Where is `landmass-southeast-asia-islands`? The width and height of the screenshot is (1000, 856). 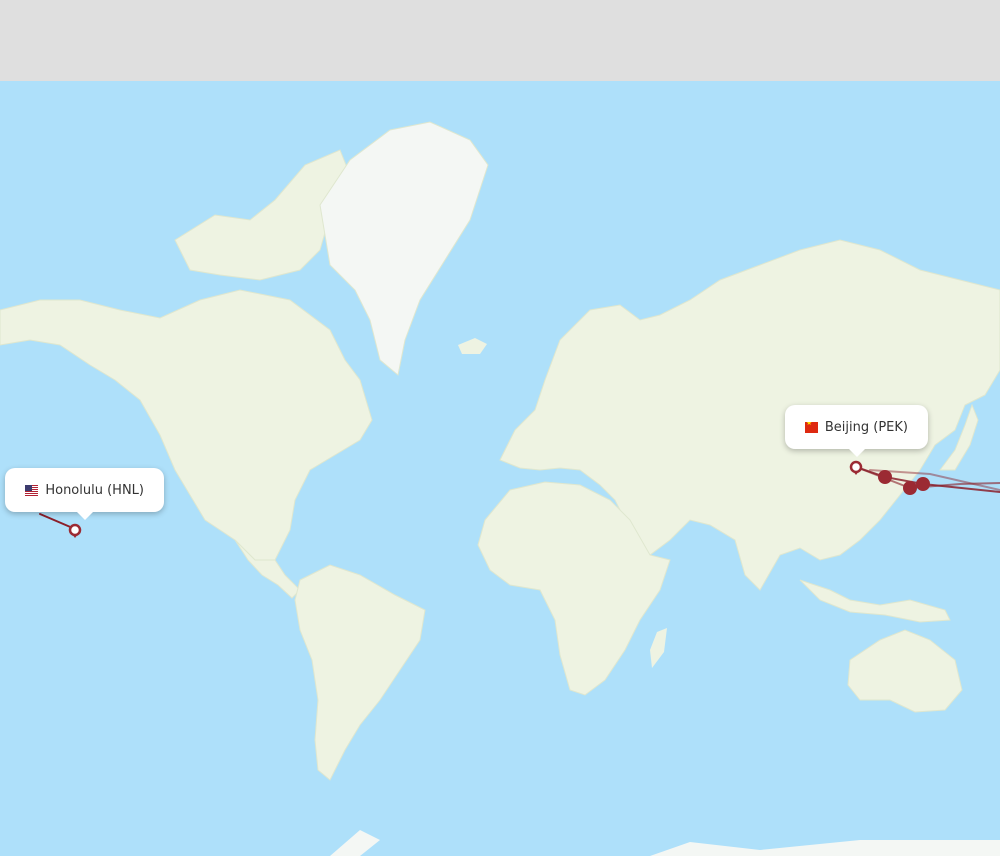
landmass-southeast-asia-islands is located at coordinates (875, 601).